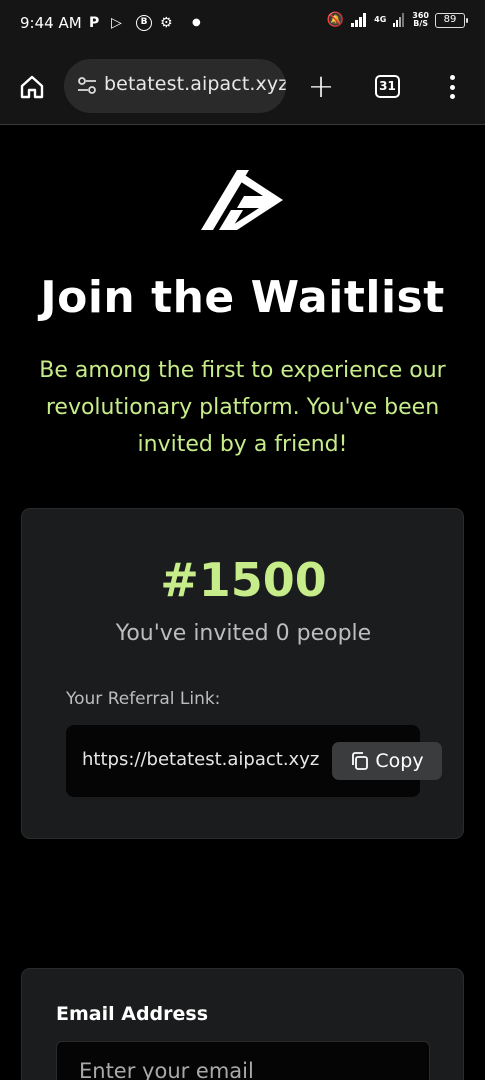  What do you see at coordinates (87, 86) in the screenshot?
I see `site-settings-icon` at bounding box center [87, 86].